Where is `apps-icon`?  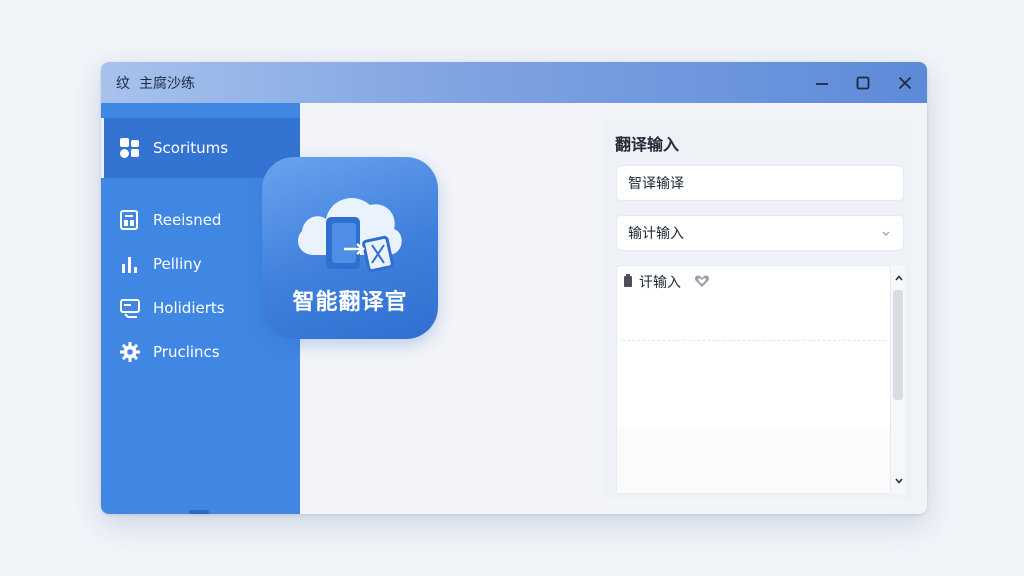
apps-icon is located at coordinates (130, 148).